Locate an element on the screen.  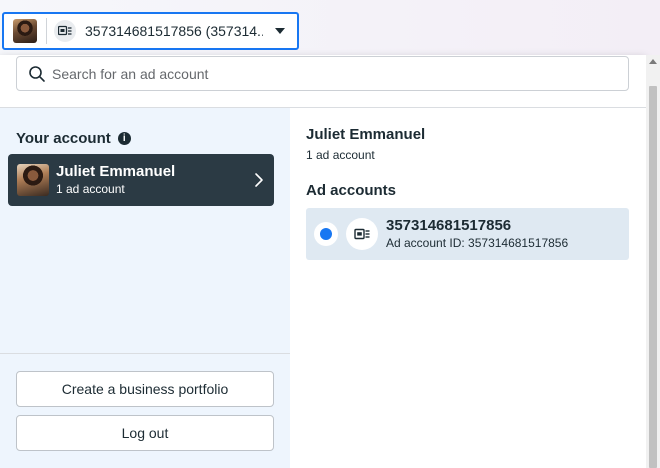
info-icon: i is located at coordinates (124, 138).